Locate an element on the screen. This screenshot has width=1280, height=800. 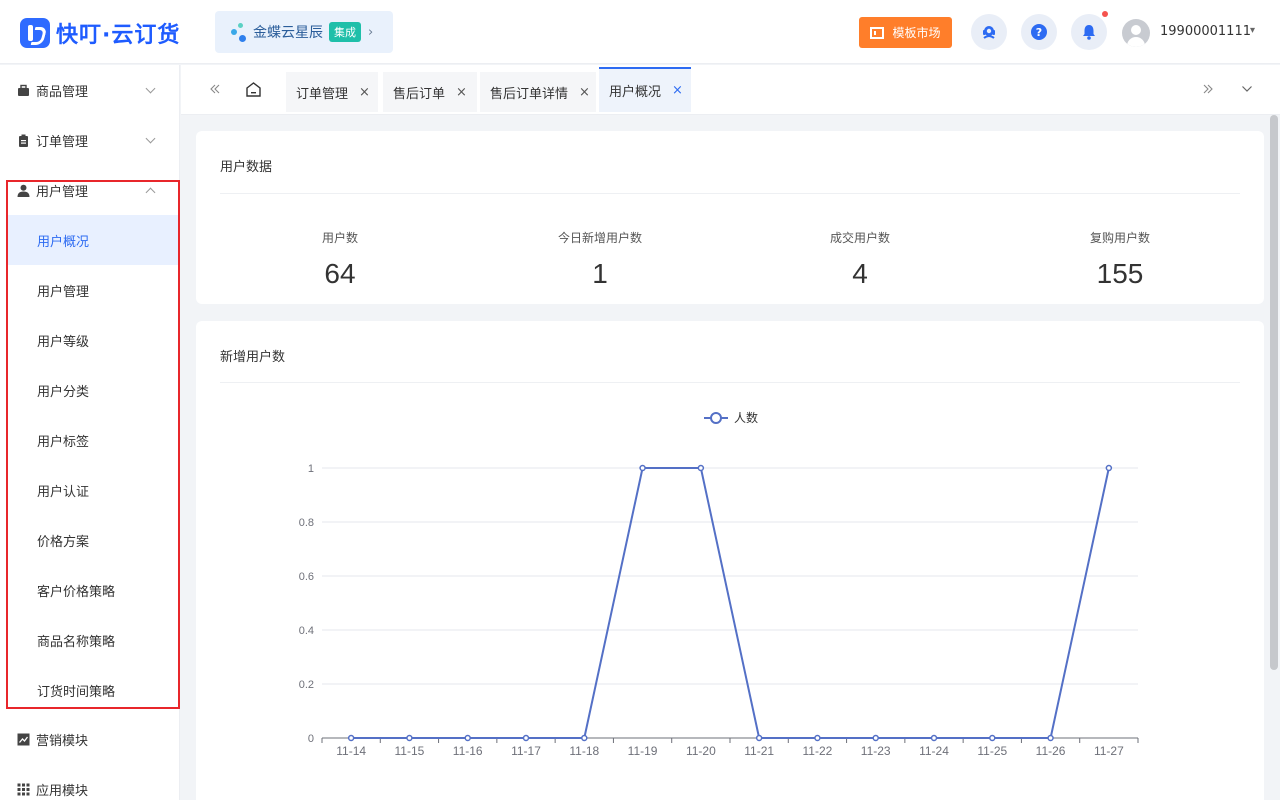
tab-user-overview: 用户概况 × is located at coordinates (645, 89).